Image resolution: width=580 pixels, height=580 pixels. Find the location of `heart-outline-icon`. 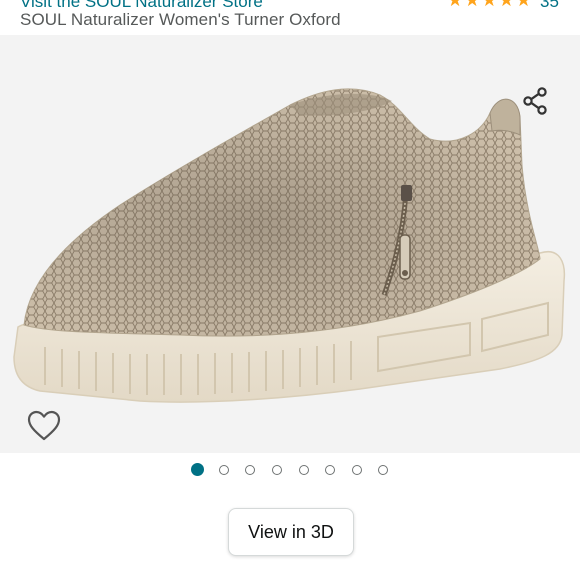

heart-outline-icon is located at coordinates (44, 425).